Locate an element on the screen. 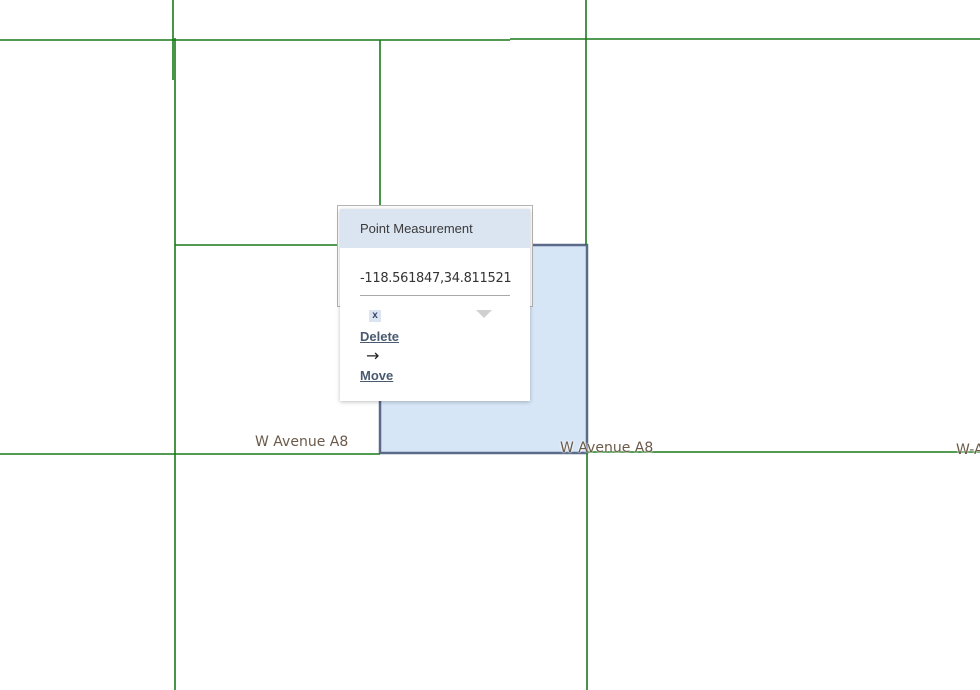  divider is located at coordinates (435, 295).